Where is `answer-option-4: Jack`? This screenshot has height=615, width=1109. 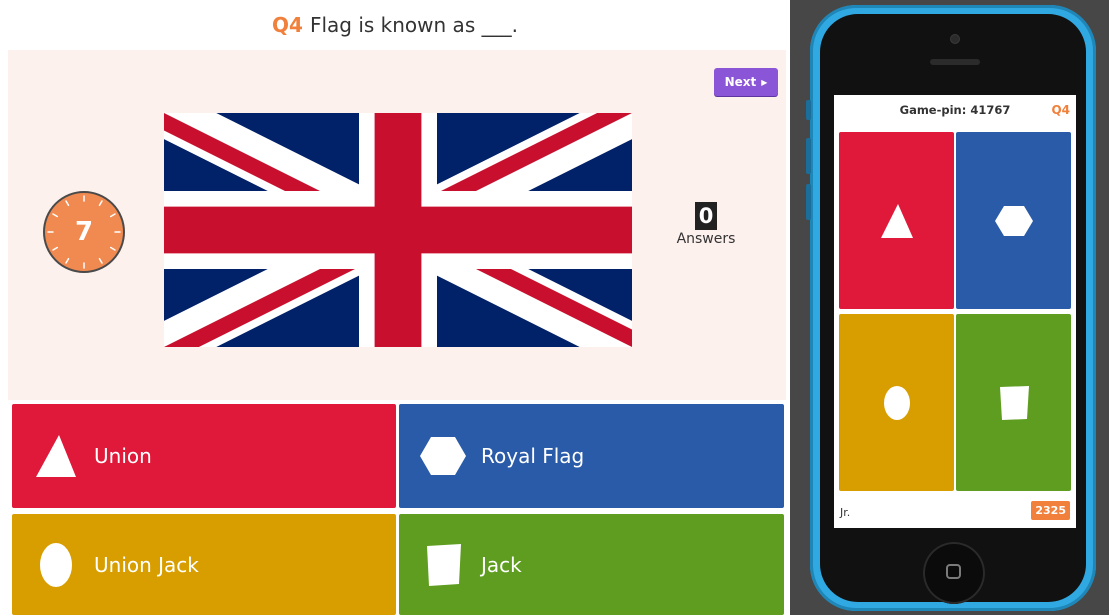
answer-option-4: Jack is located at coordinates (591, 564).